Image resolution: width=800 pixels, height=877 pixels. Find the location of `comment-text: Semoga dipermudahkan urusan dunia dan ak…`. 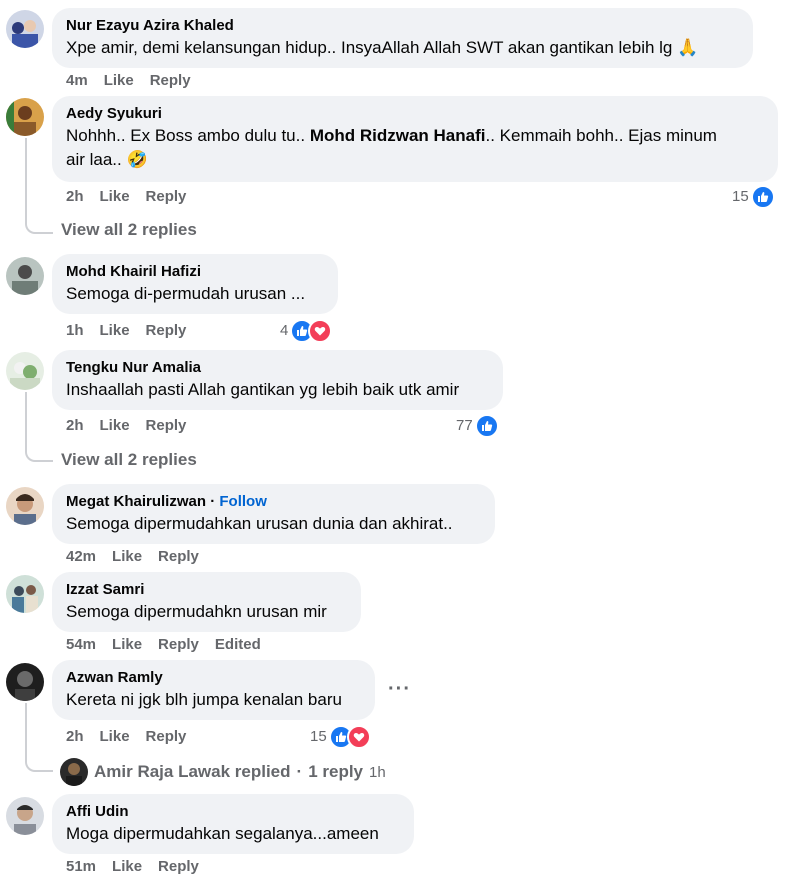

comment-text: Semoga dipermudahkan urusan dunia dan ak… is located at coordinates (259, 523).